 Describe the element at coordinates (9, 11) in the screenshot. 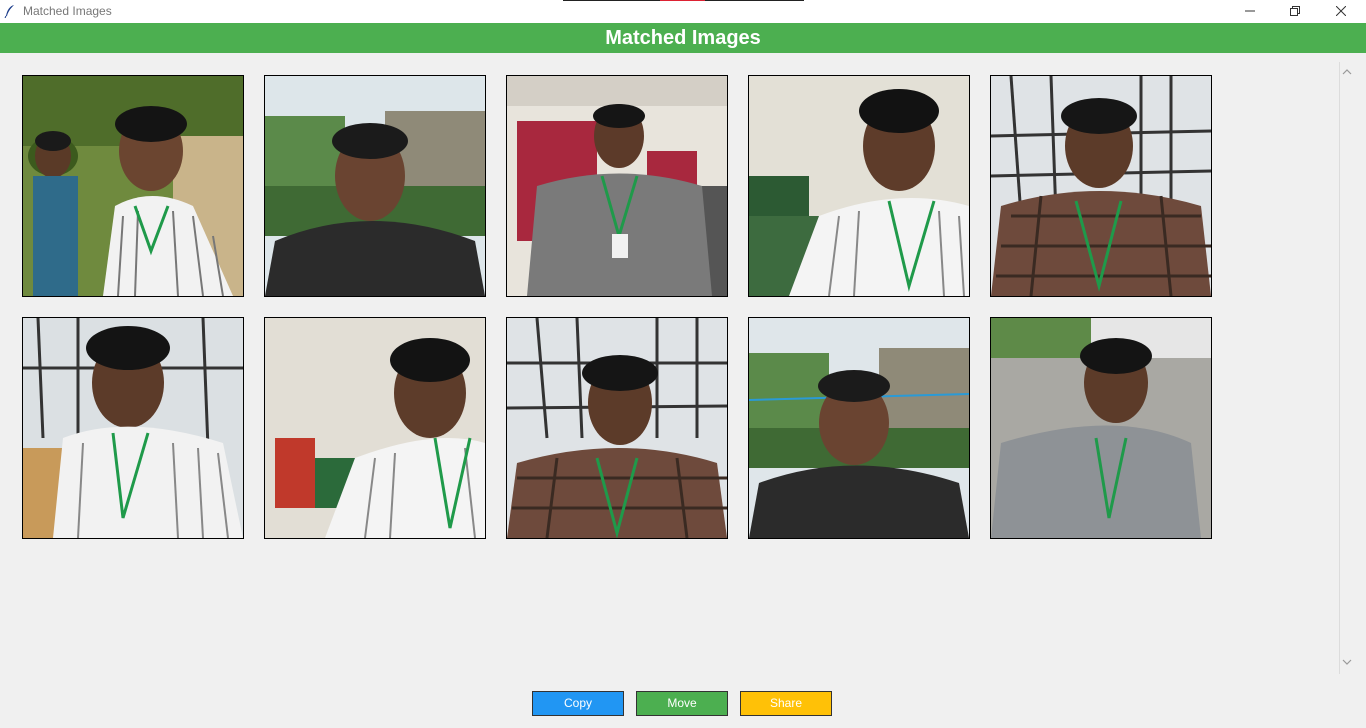

I see `feather-icon` at that location.